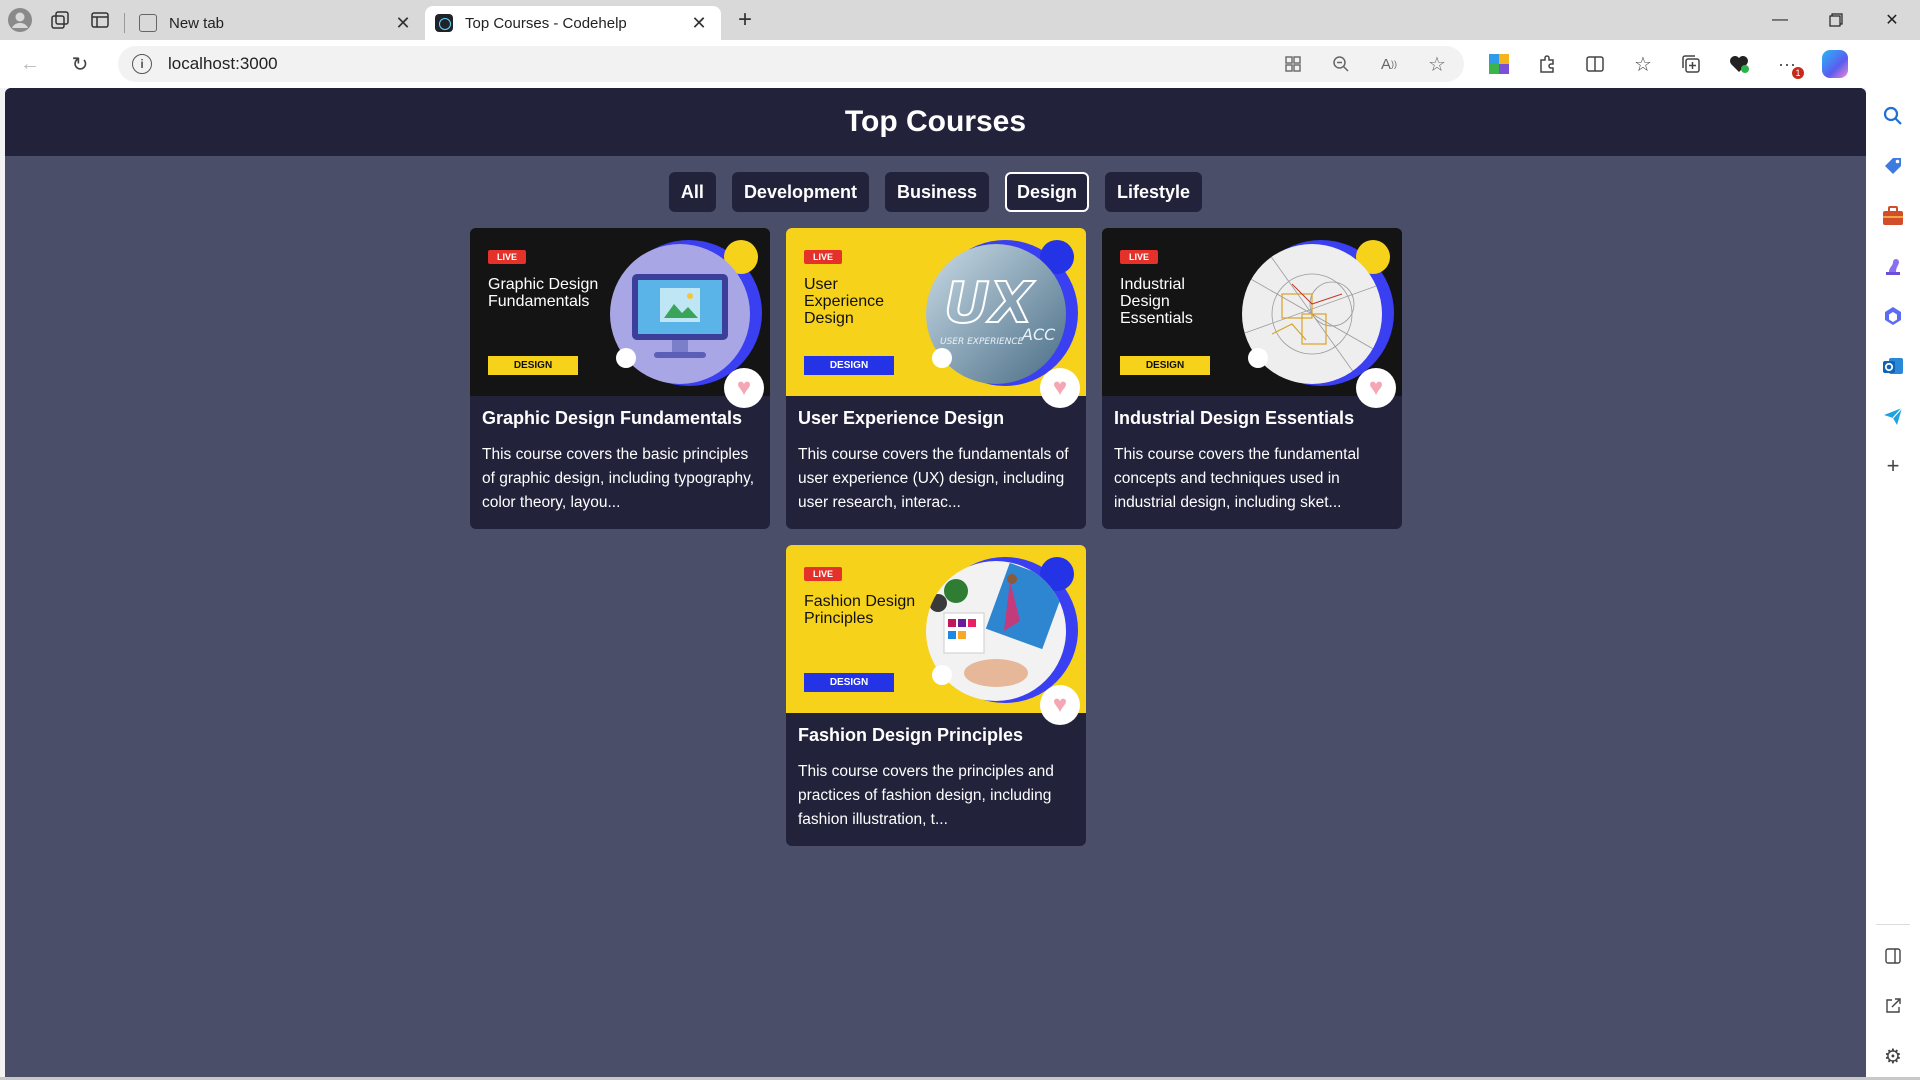 Image resolution: width=1920 pixels, height=1080 pixels. I want to click on browser-tab-strip: New tab ✕ Top Courses - Codehelp ✕ + — ✕, so click(960, 20).